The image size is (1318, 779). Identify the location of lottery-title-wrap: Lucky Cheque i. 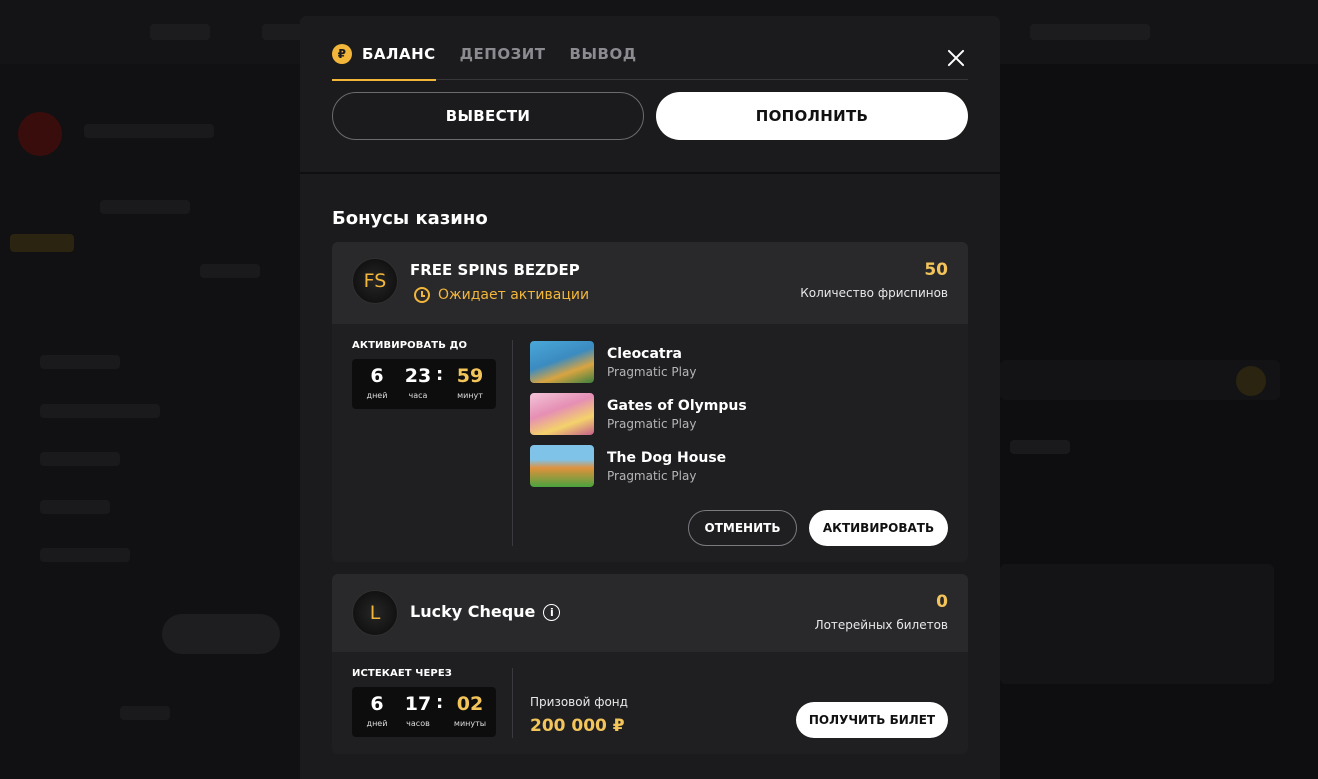
(485, 611).